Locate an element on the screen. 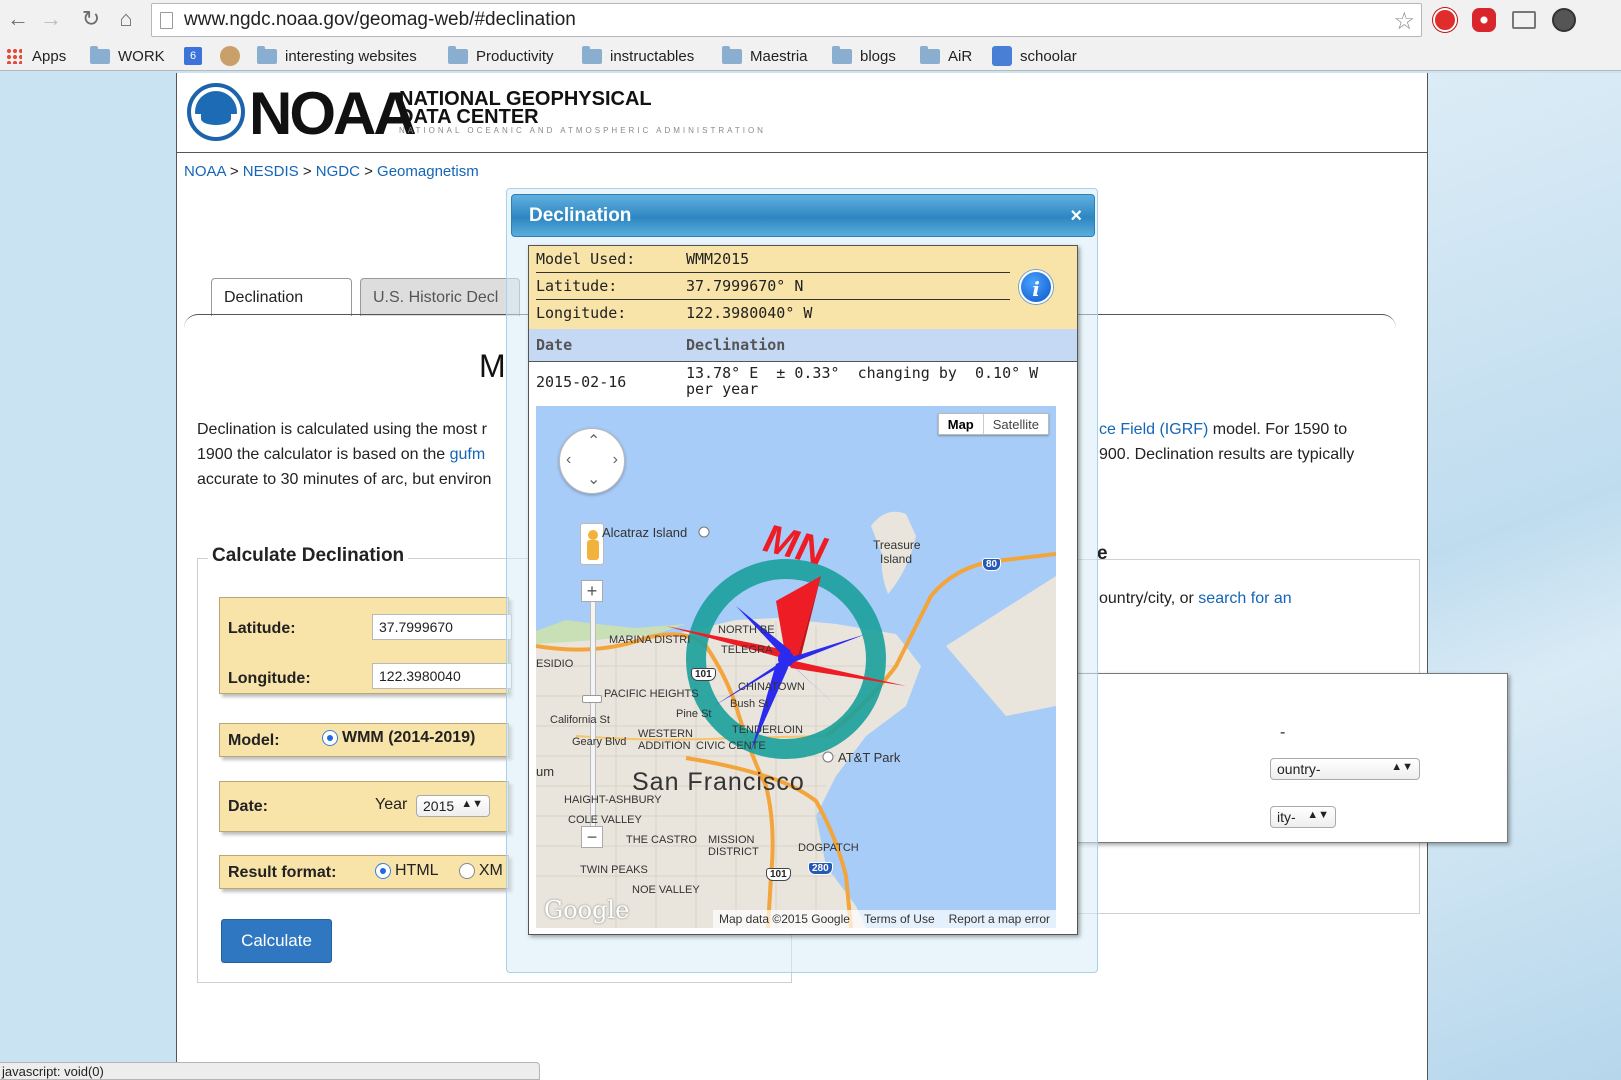 This screenshot has height=1080, width=1621. back-icon: ← is located at coordinates (18, 19).